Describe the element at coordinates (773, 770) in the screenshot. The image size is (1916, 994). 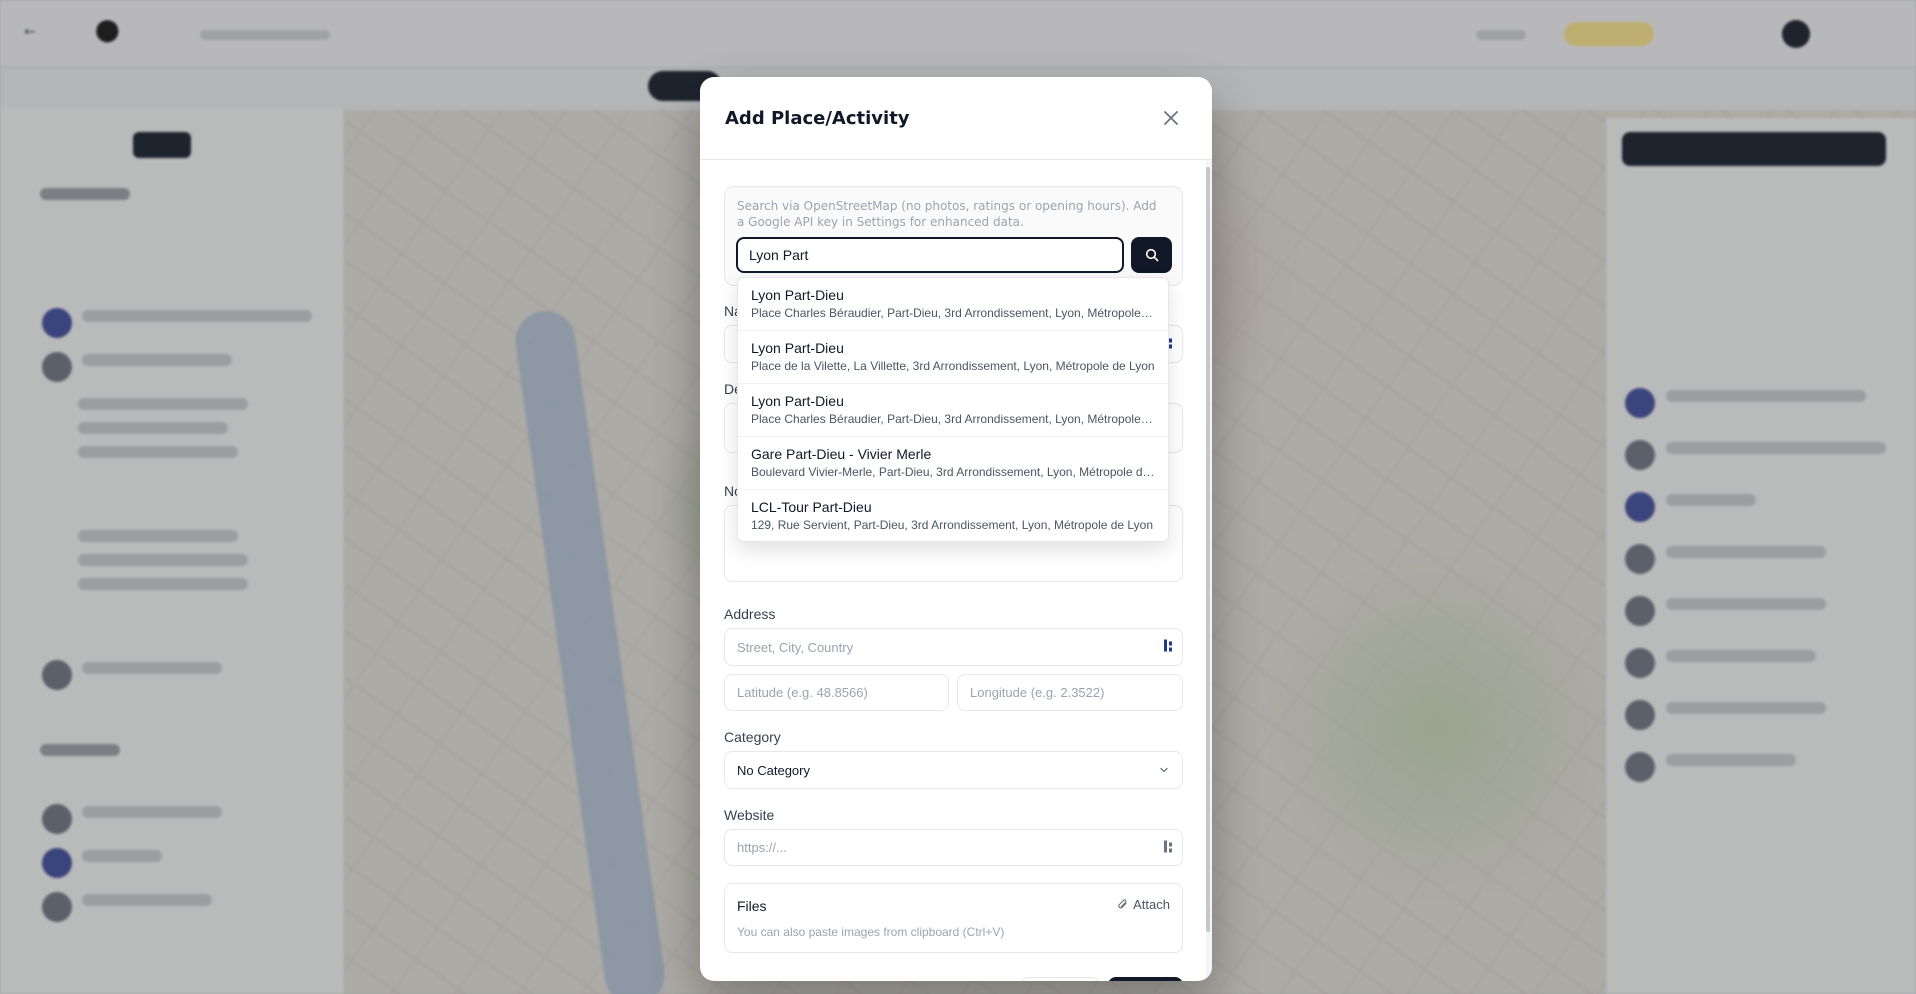
I see `category-value: No Category` at that location.